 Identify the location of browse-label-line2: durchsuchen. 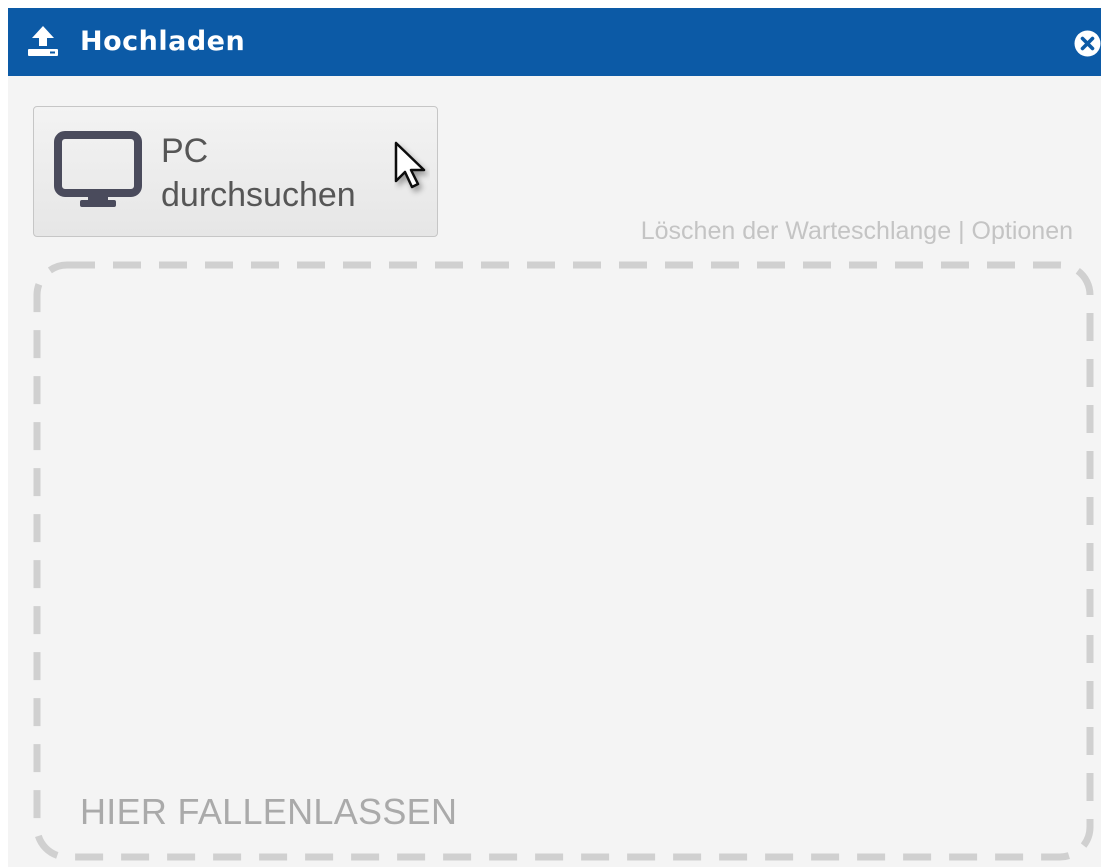
(258, 195).